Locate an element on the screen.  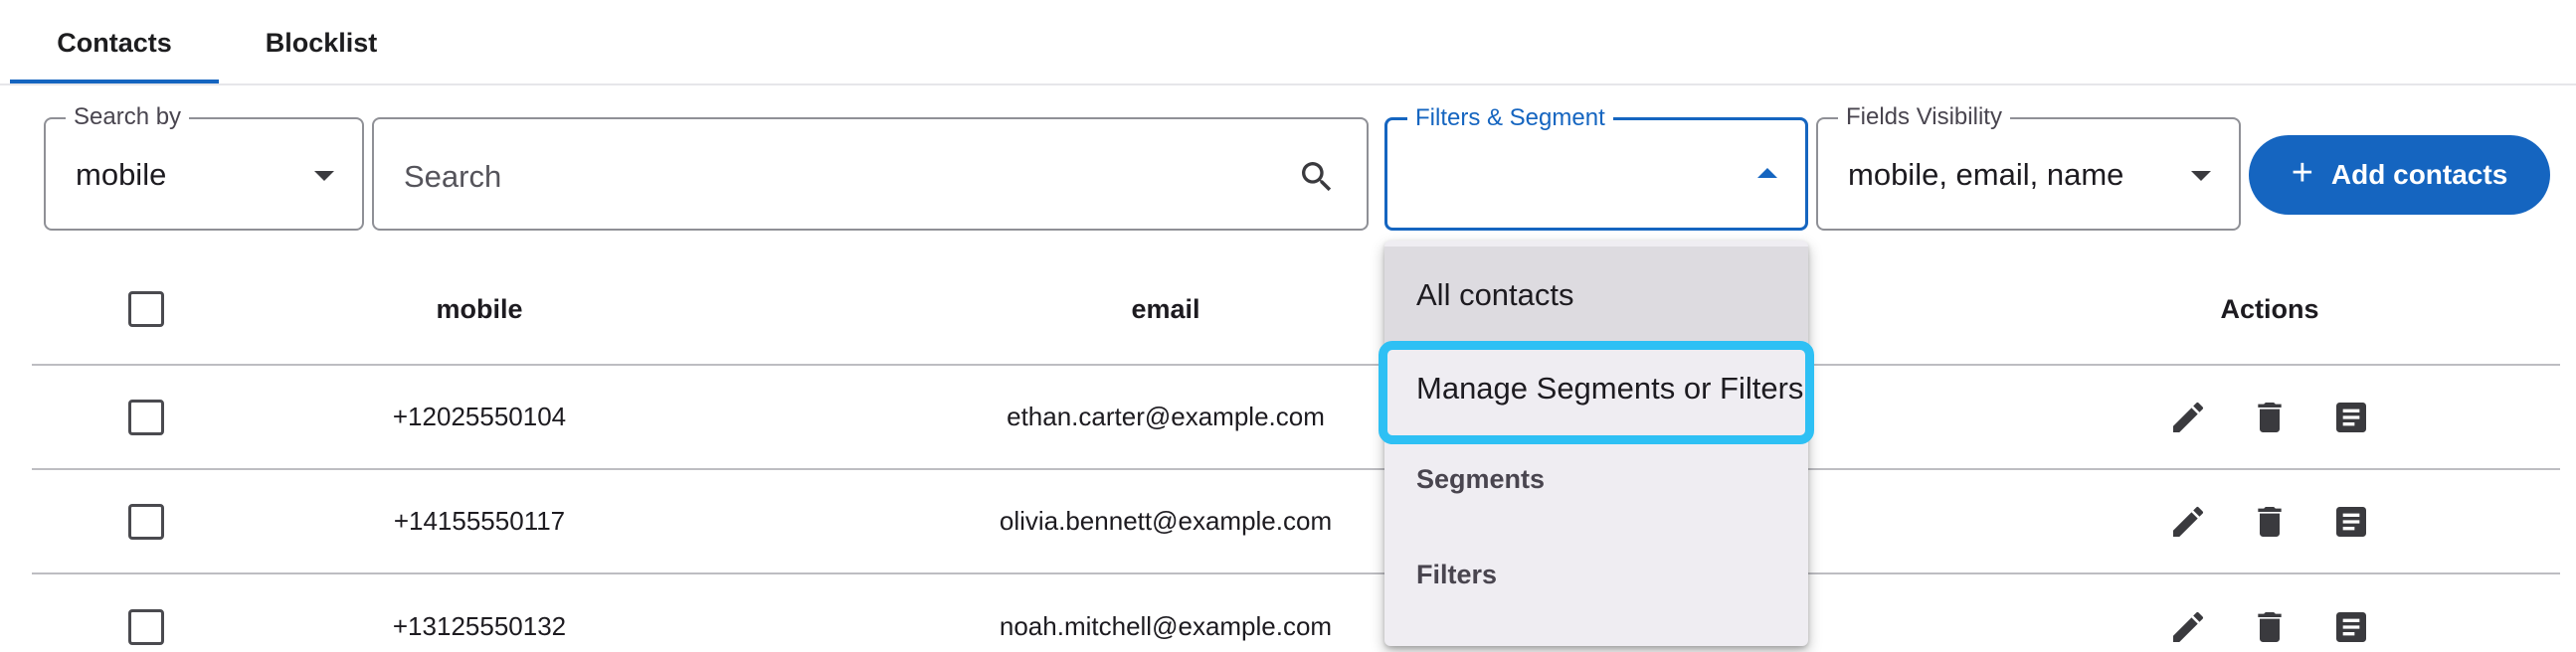
add-contacts-button: + Add contacts is located at coordinates (2399, 175).